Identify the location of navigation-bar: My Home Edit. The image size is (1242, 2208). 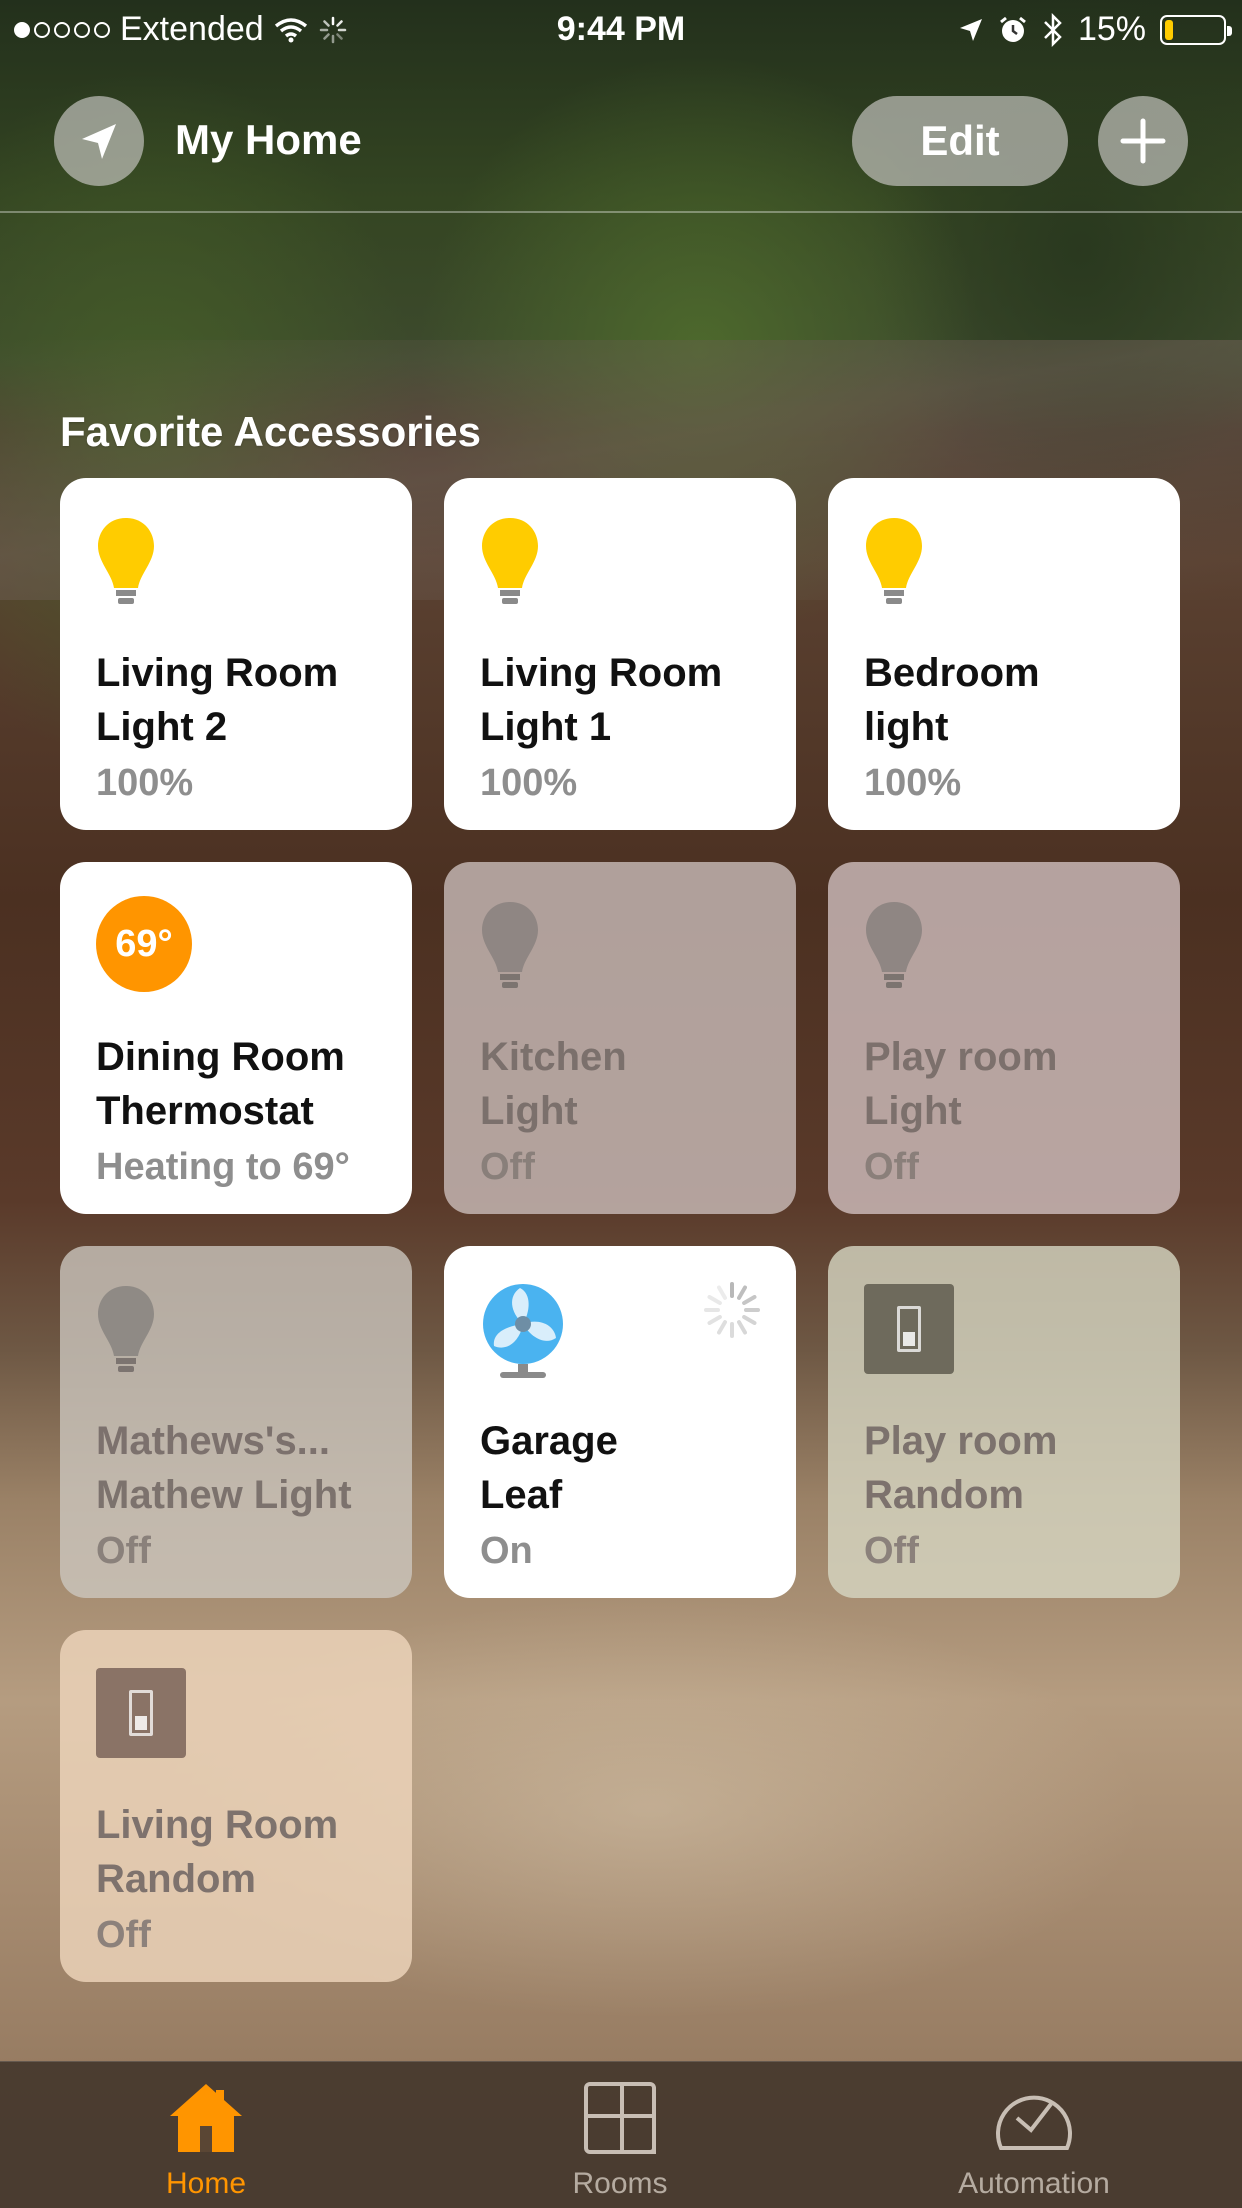
(621, 142).